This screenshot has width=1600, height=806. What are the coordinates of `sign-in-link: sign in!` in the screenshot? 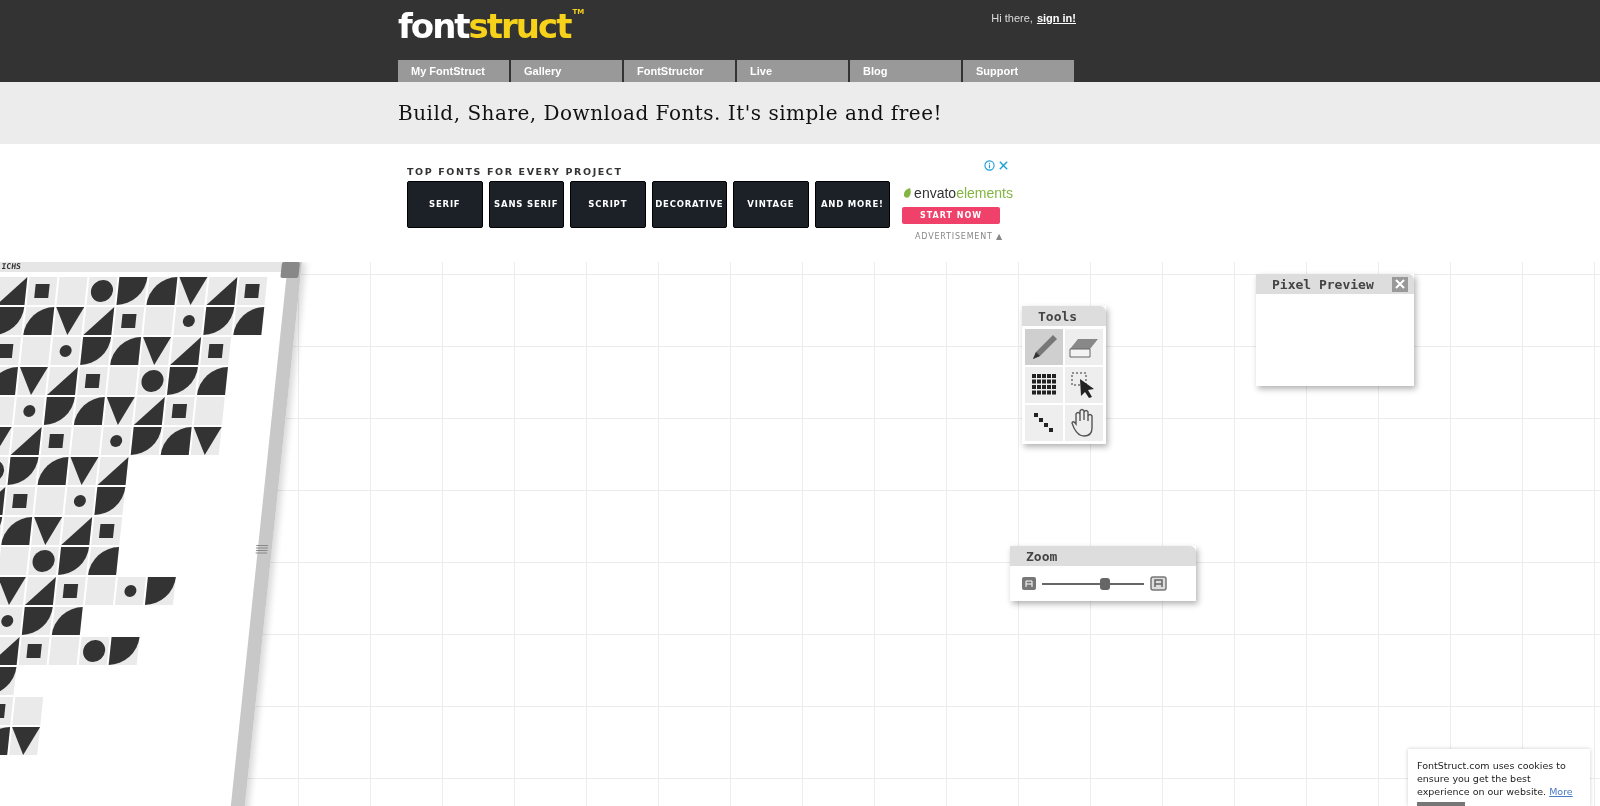 It's located at (1056, 18).